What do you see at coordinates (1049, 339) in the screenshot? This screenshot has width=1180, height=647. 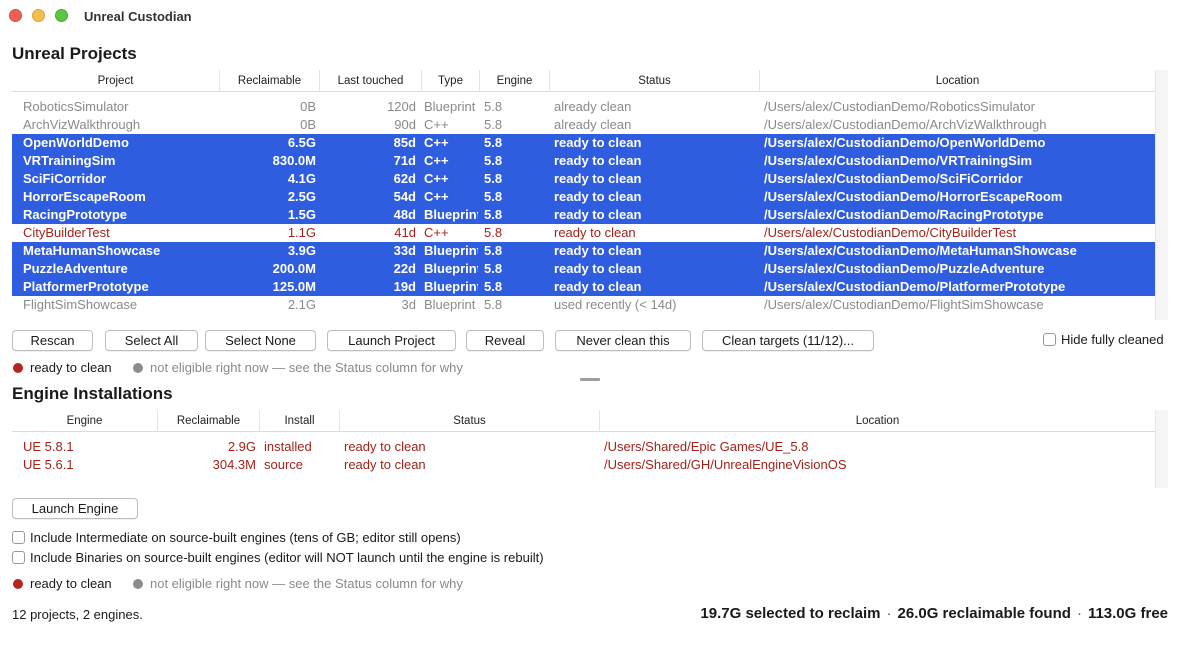 I see `hide-fully-cleaned-checkbox` at bounding box center [1049, 339].